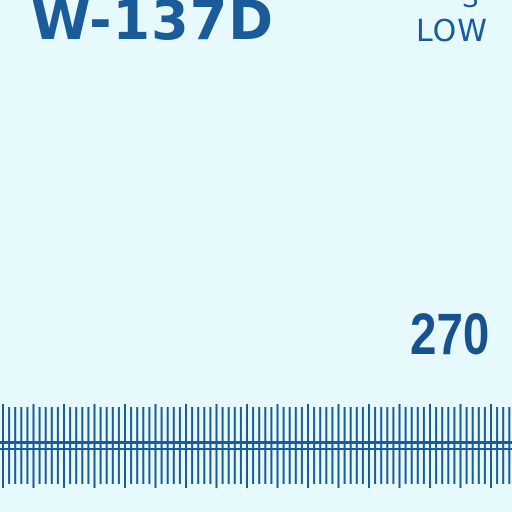 This screenshot has height=512, width=512. I want to click on low-label: LOW, so click(452, 31).